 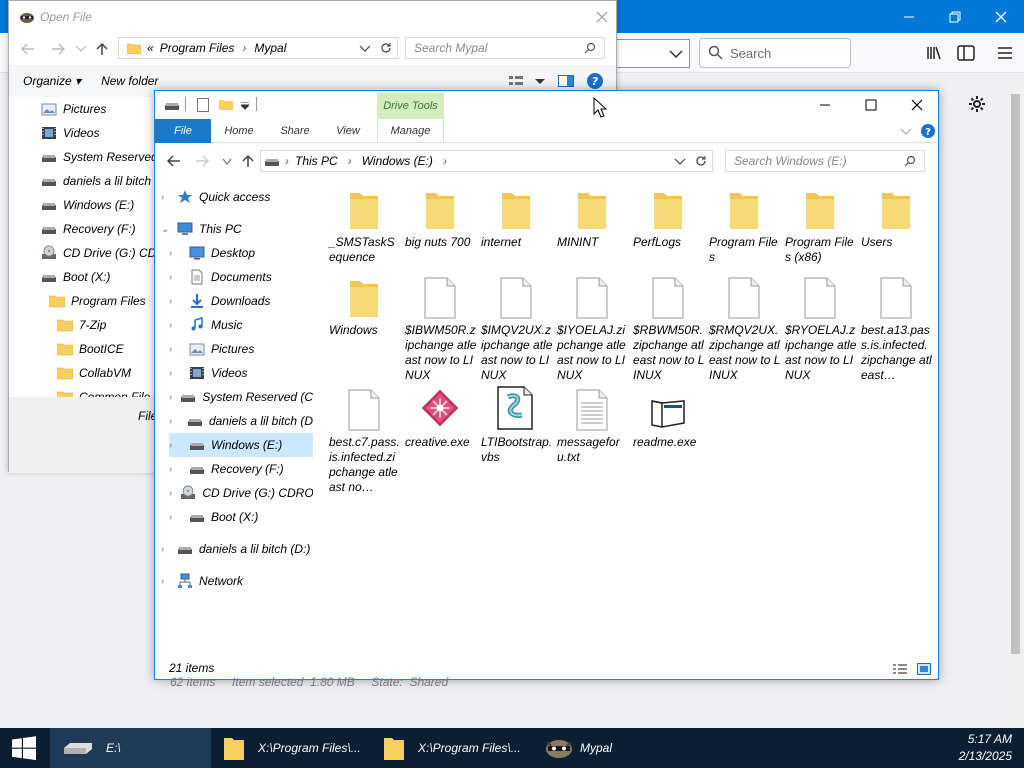 What do you see at coordinates (820, 224) in the screenshot?
I see `folder-item: Program Files (x86)` at bounding box center [820, 224].